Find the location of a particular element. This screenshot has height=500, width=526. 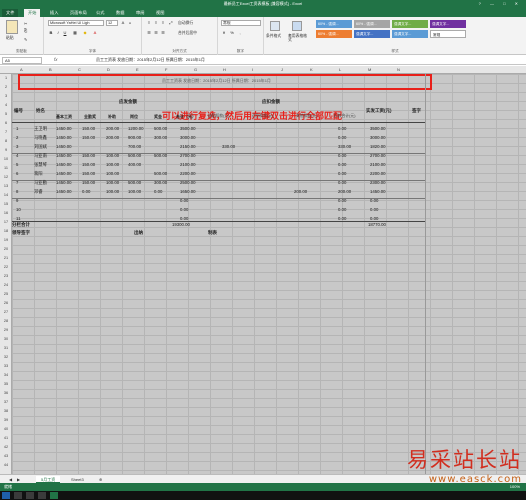

add-sheet-icon: ⊕ is located at coordinates (100, 479).